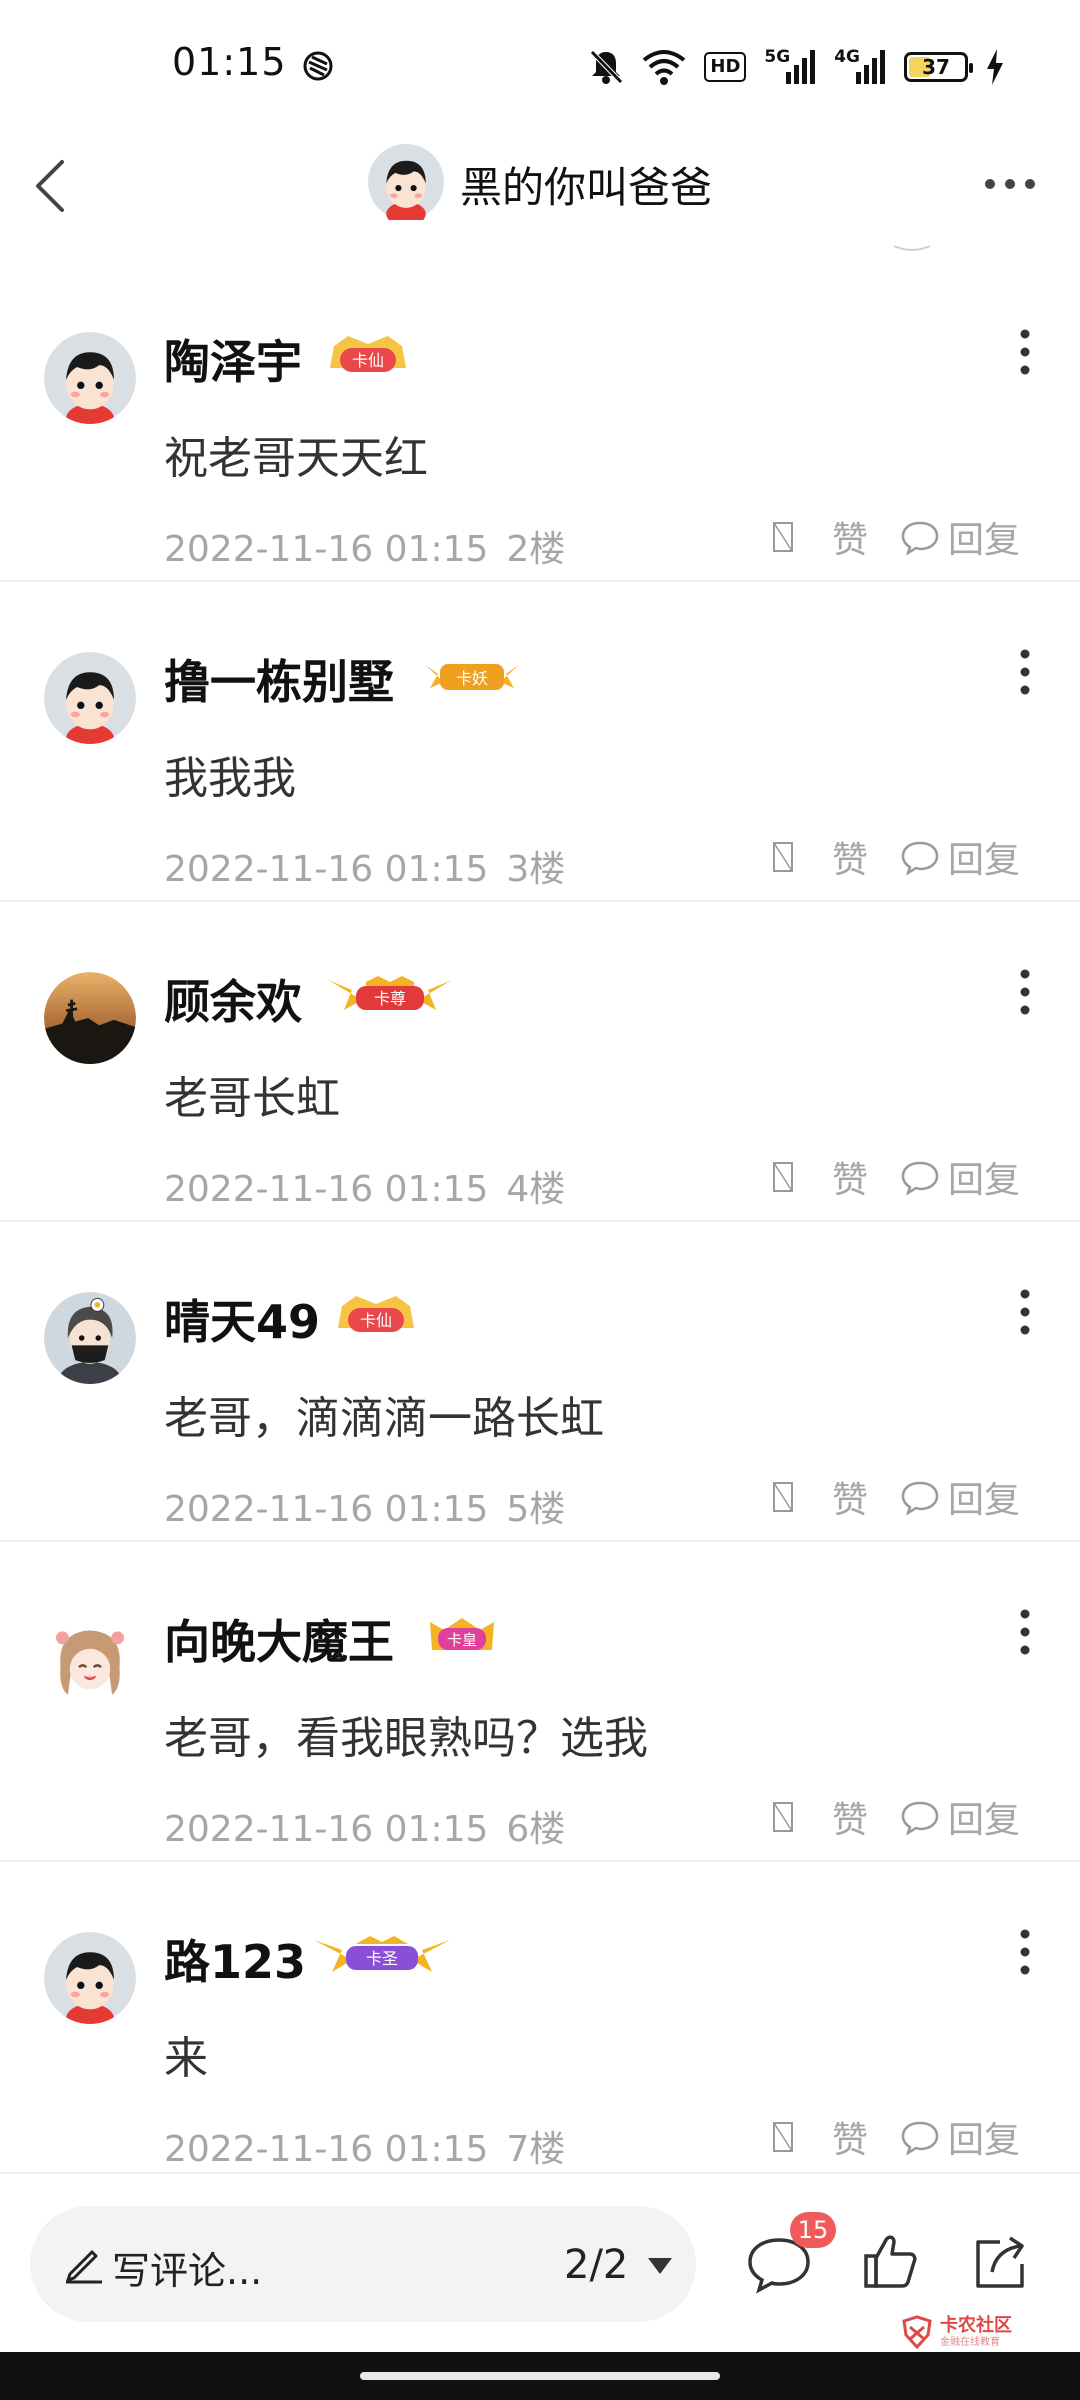 The height and width of the screenshot is (2400, 1080). Describe the element at coordinates (536, 2149) in the screenshot. I see `floor-number: 7楼` at that location.